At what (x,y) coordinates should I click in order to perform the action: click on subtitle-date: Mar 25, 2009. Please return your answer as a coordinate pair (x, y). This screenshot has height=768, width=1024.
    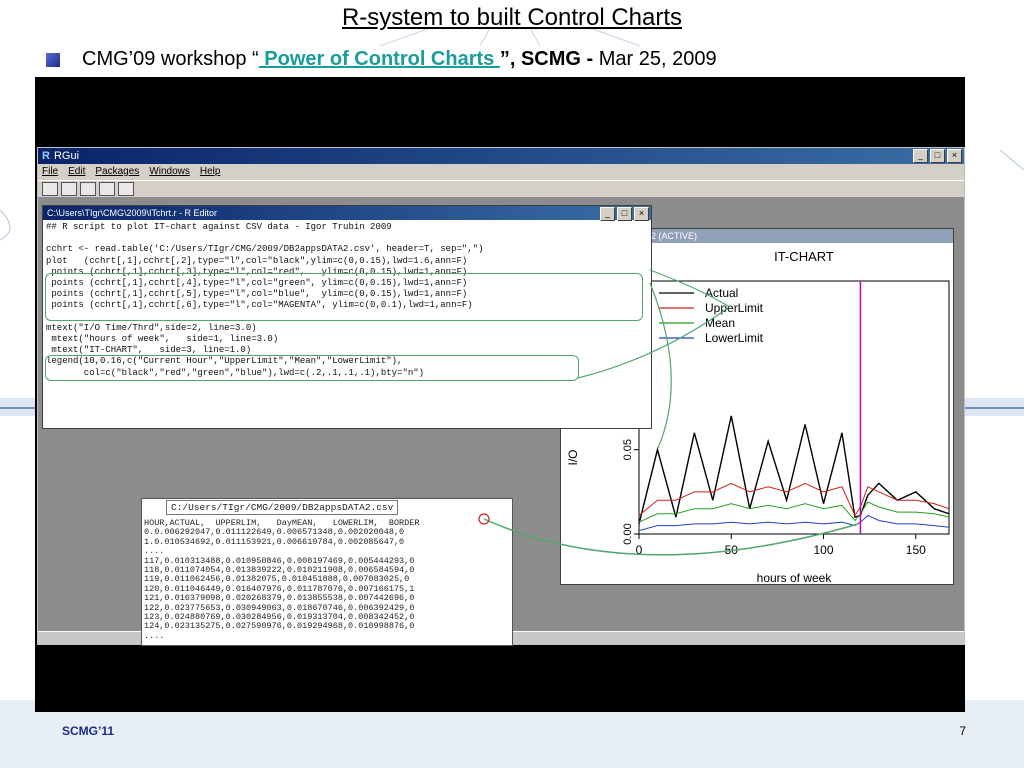
    Looking at the image, I should click on (657, 59).